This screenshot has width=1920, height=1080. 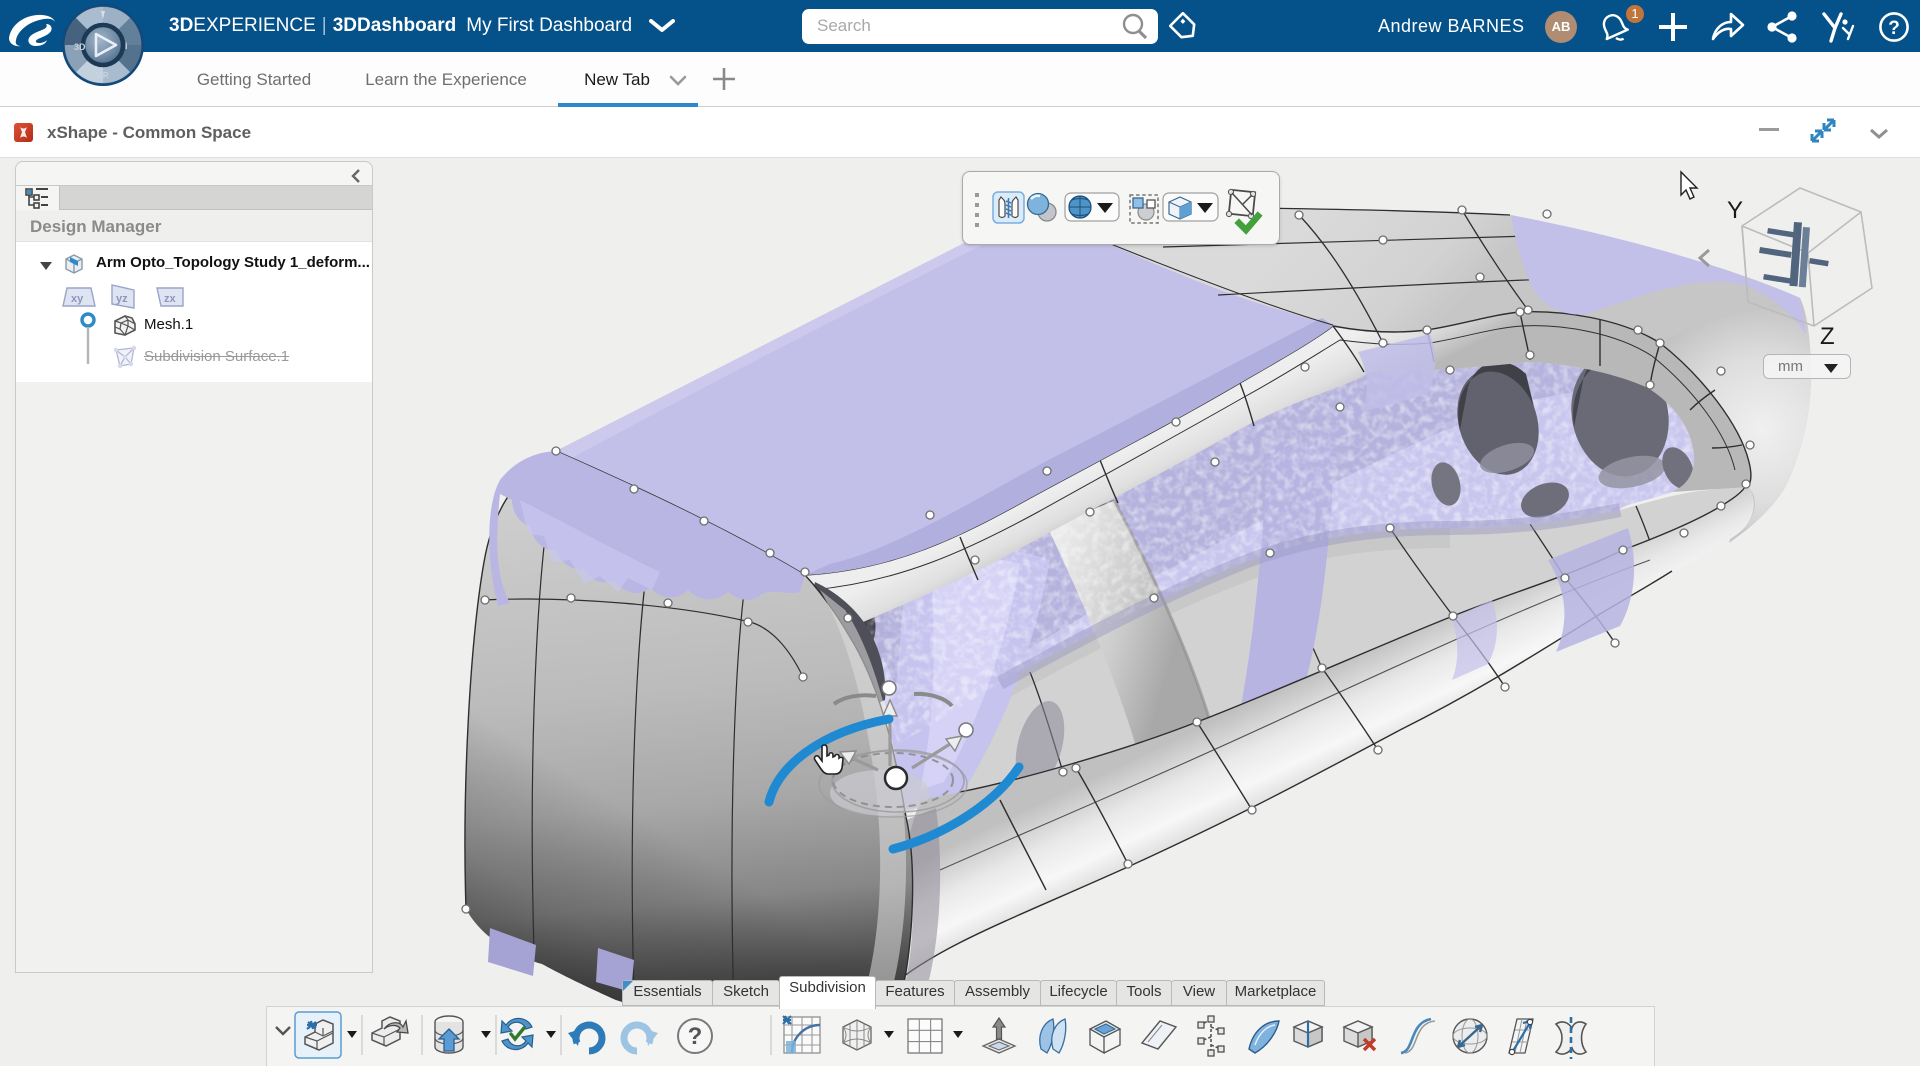 I want to click on svg-text: i, so click(x=126, y=46).